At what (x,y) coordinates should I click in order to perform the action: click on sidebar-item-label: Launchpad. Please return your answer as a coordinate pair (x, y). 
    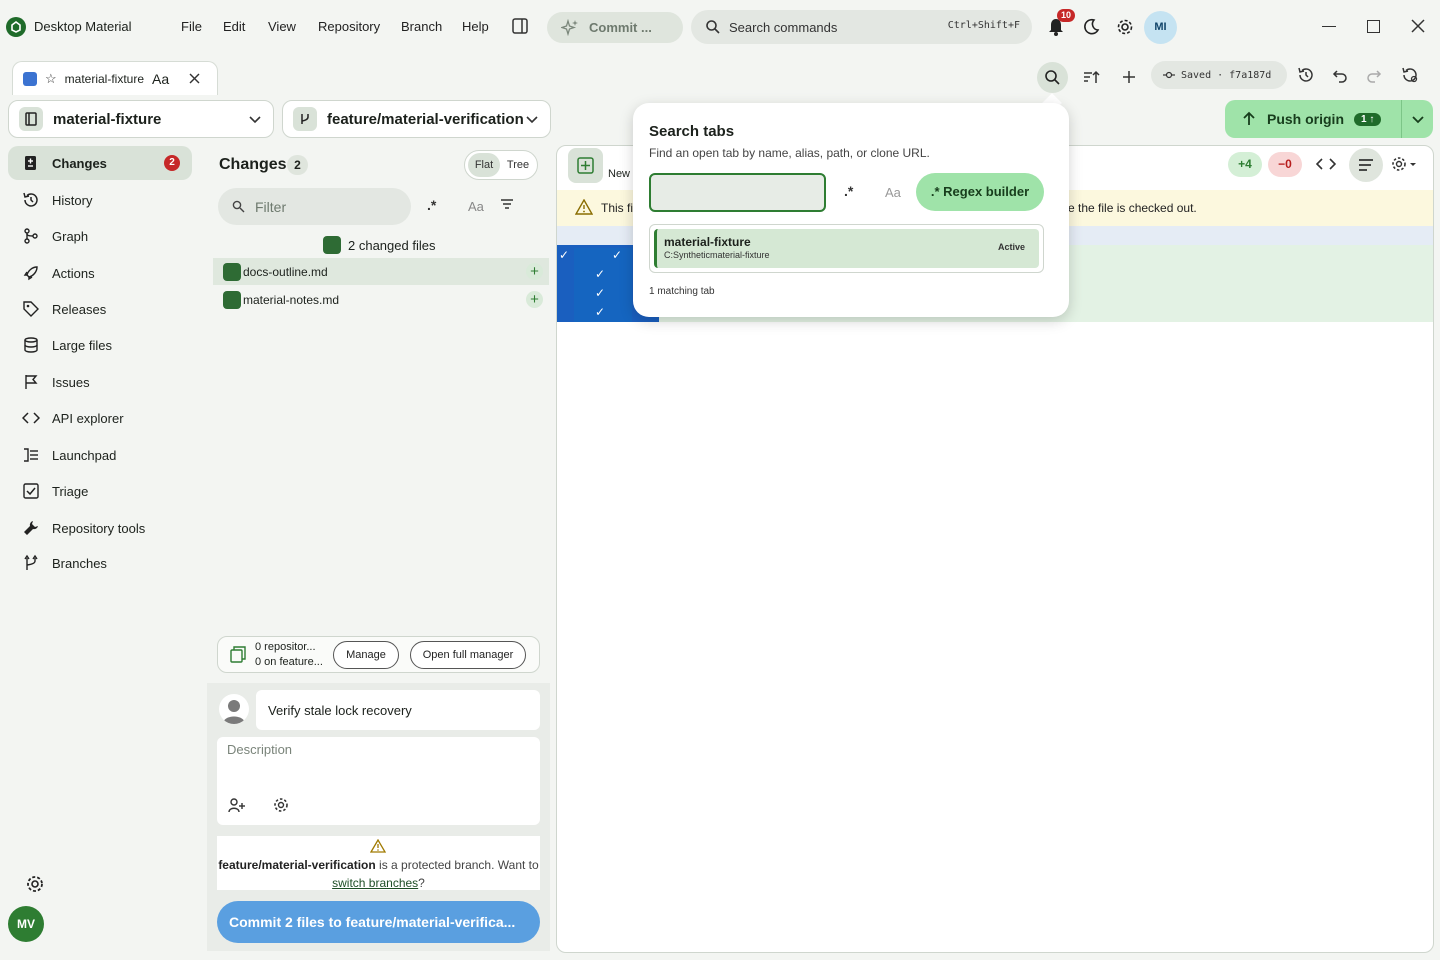
    Looking at the image, I should click on (84, 455).